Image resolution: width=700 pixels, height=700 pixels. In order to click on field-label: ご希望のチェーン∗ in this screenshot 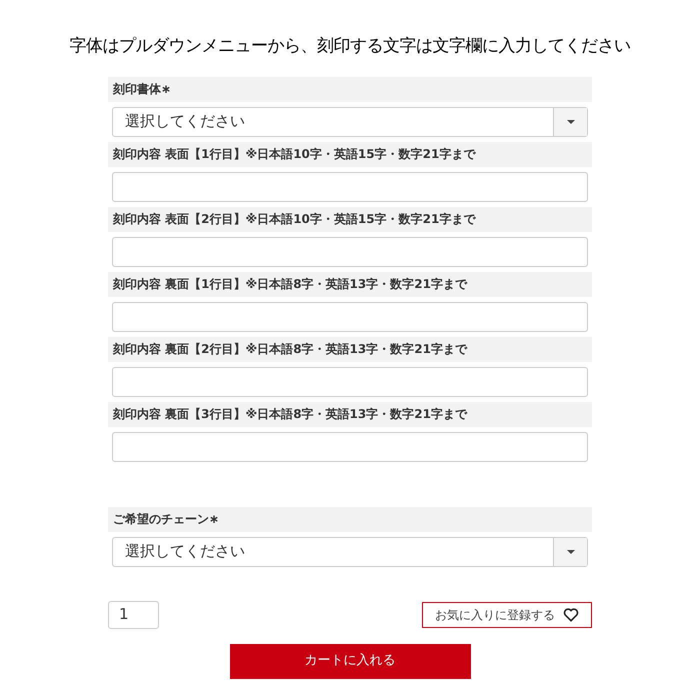, I will do `click(350, 519)`.